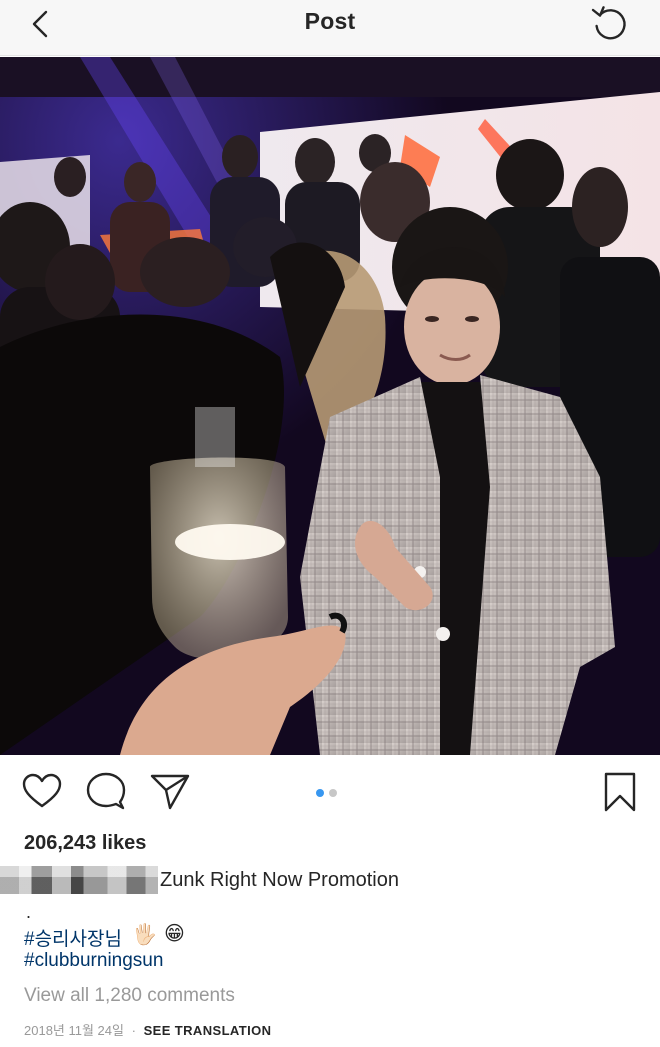 This screenshot has width=660, height=1047. What do you see at coordinates (174, 934) in the screenshot?
I see `grinning-face-emoji: 😁` at bounding box center [174, 934].